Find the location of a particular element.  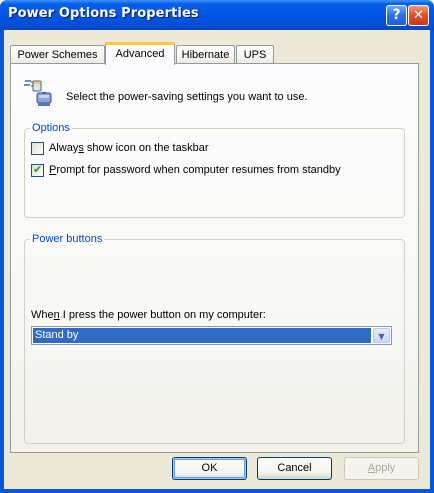

window-title: Power Options Properties is located at coordinates (103, 13).